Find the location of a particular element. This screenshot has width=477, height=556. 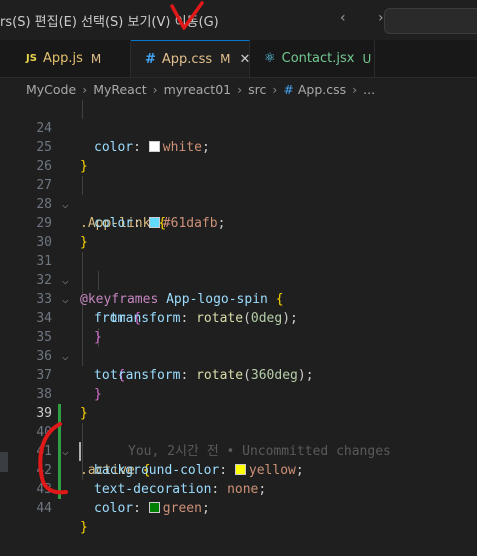

color-swatch is located at coordinates (154, 507).